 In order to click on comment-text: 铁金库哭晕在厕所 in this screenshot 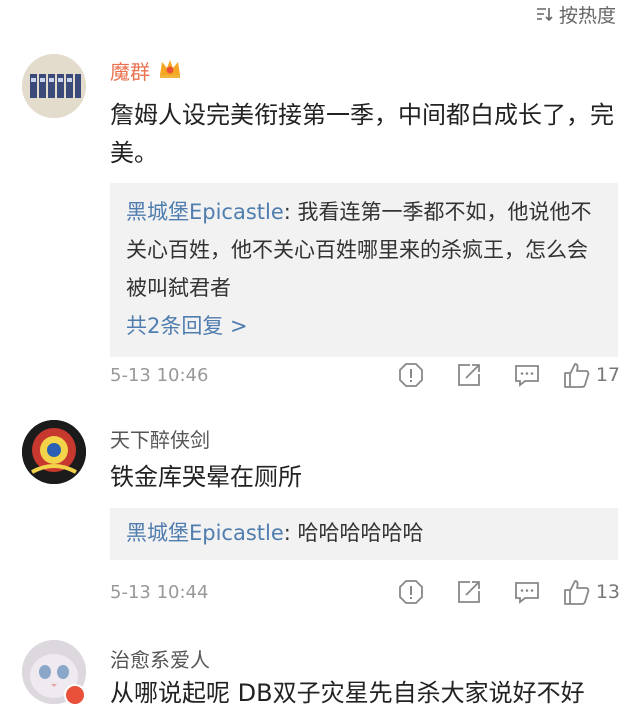, I will do `click(206, 477)`.